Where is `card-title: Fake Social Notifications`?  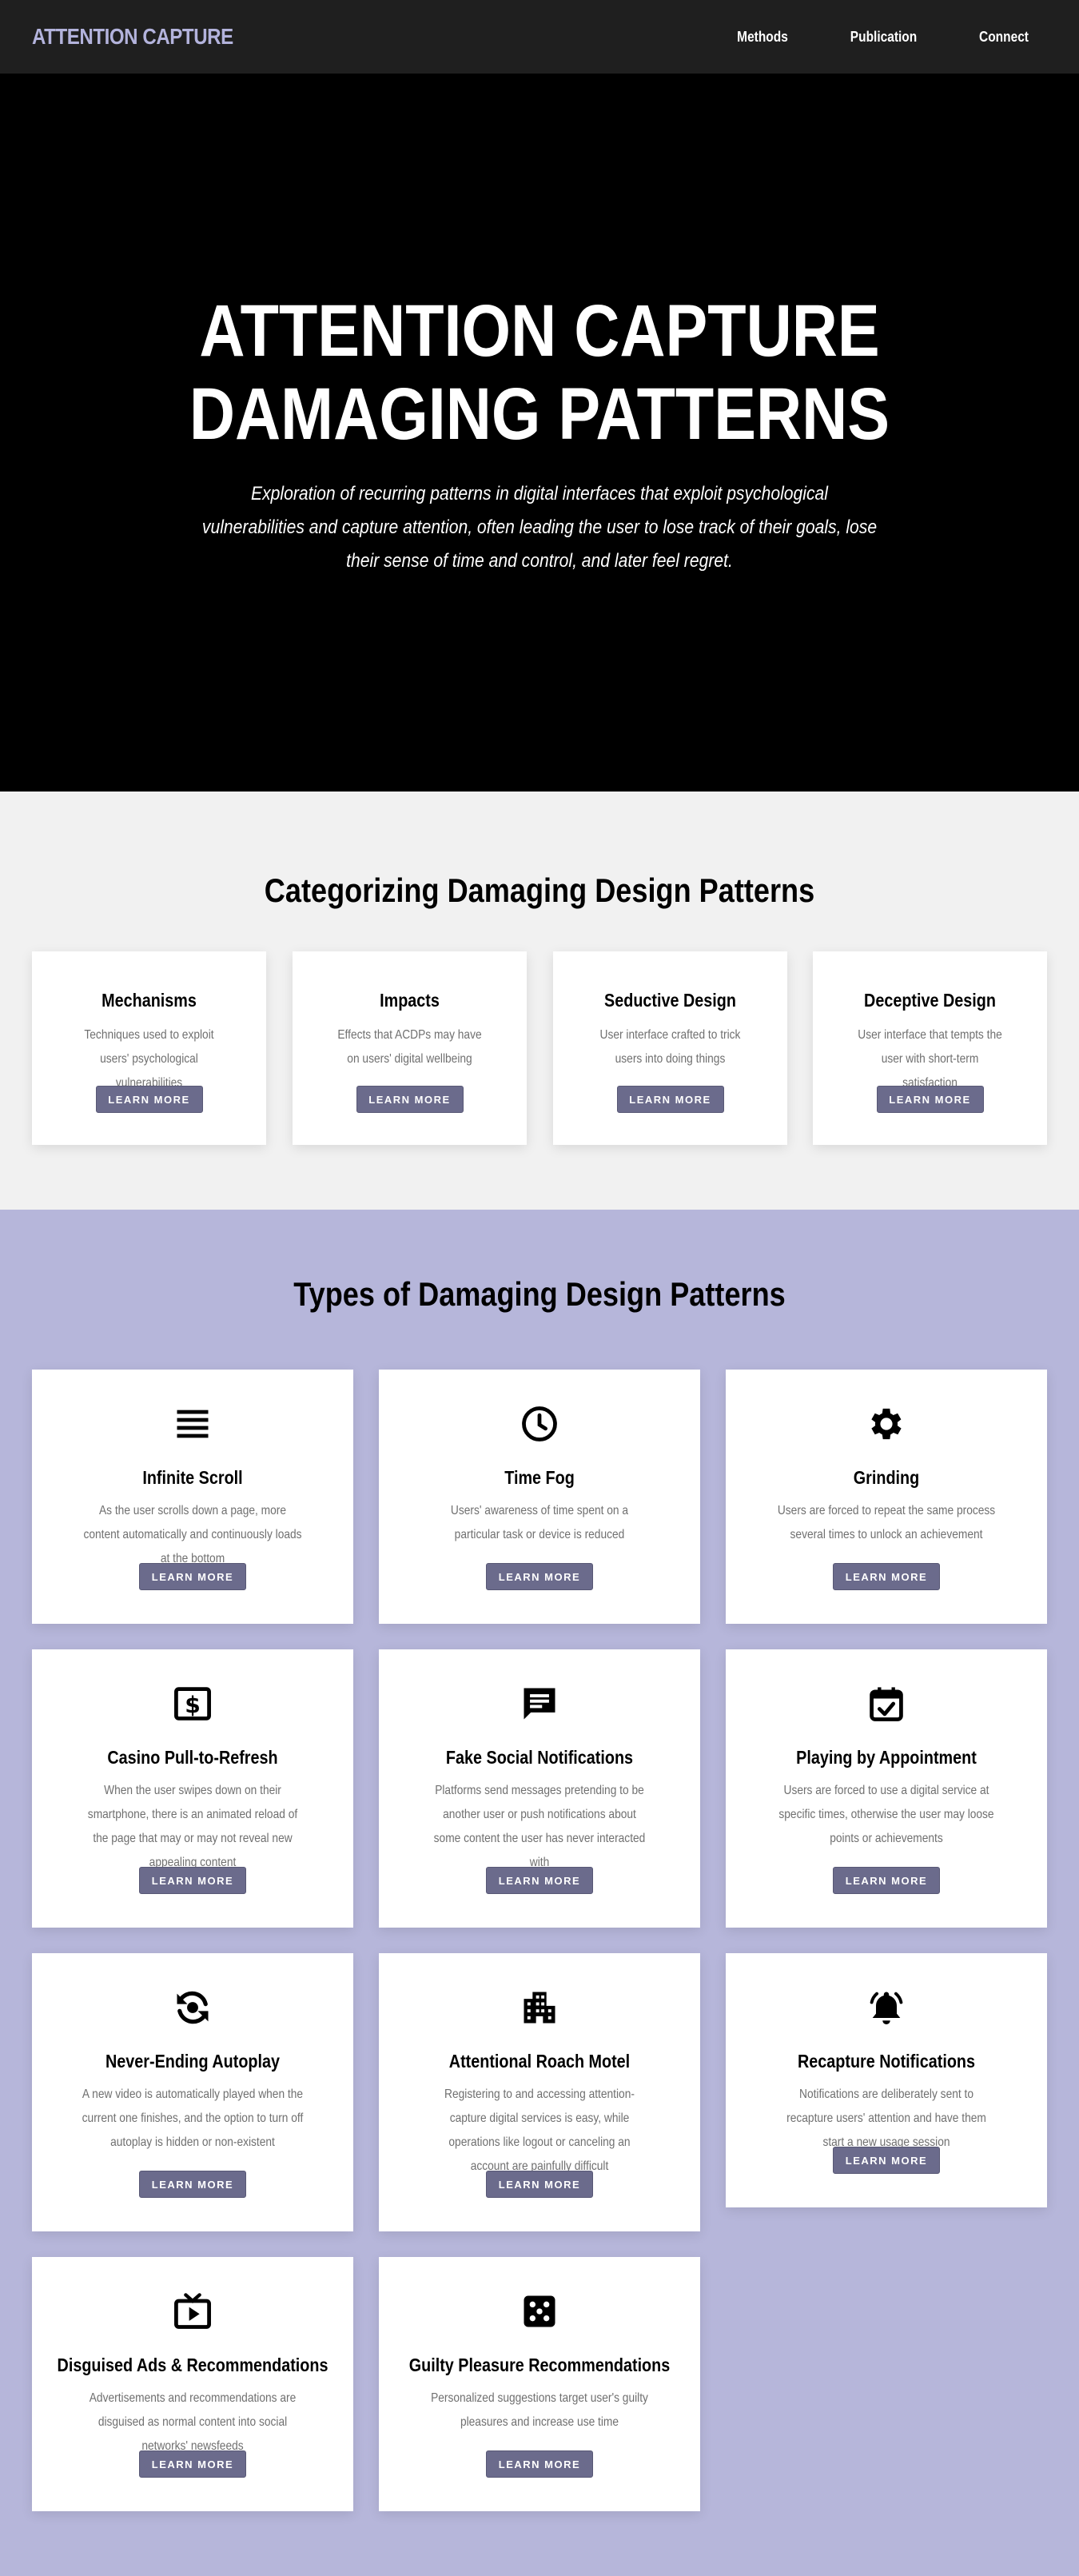 card-title: Fake Social Notifications is located at coordinates (539, 1757).